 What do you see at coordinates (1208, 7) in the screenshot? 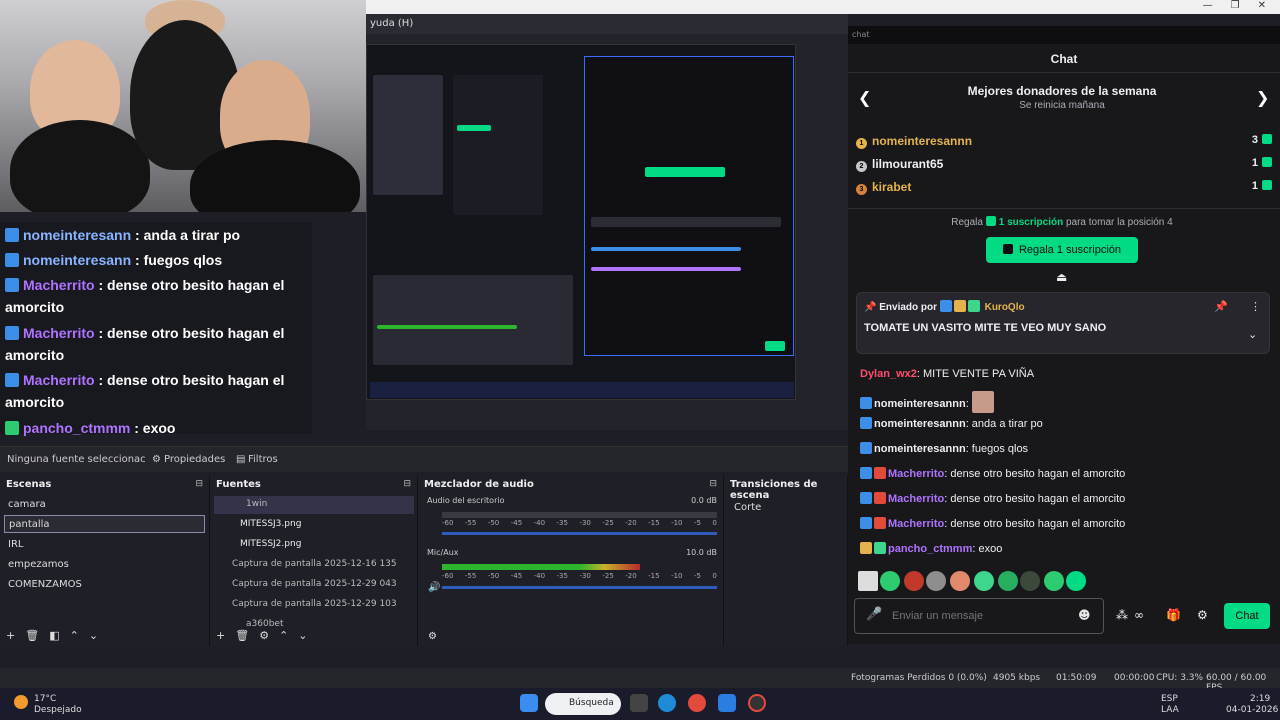
I see `minimize-icon: —` at bounding box center [1208, 7].